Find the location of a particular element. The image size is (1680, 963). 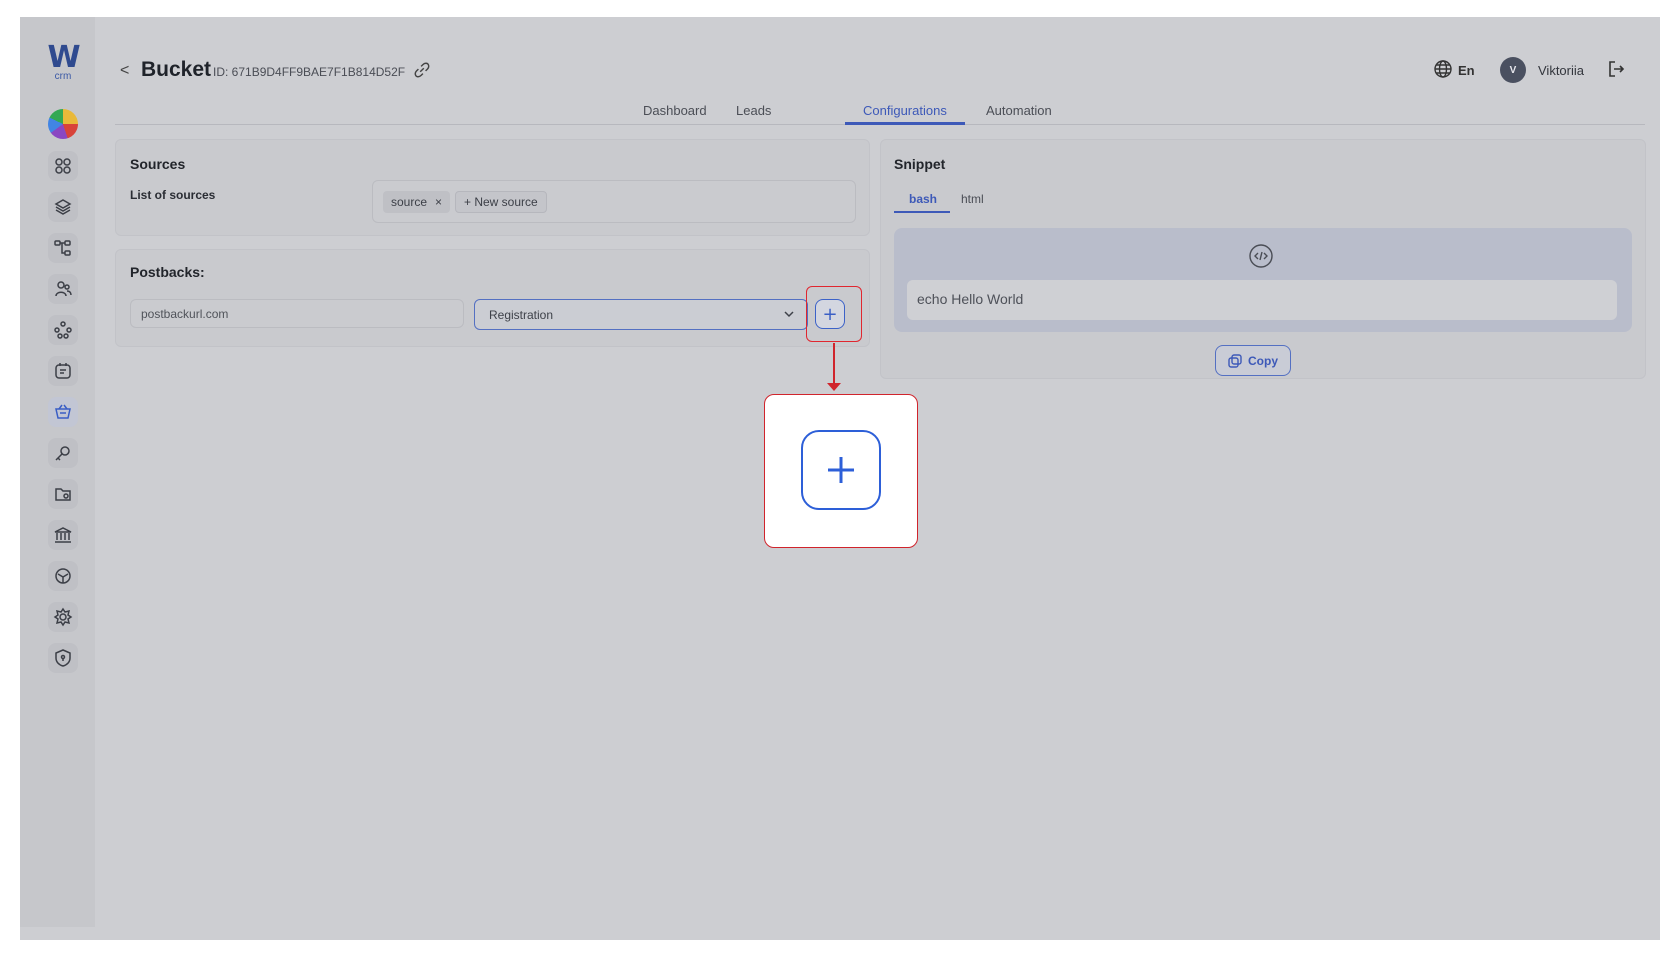

username: Viktoriia is located at coordinates (1561, 70).